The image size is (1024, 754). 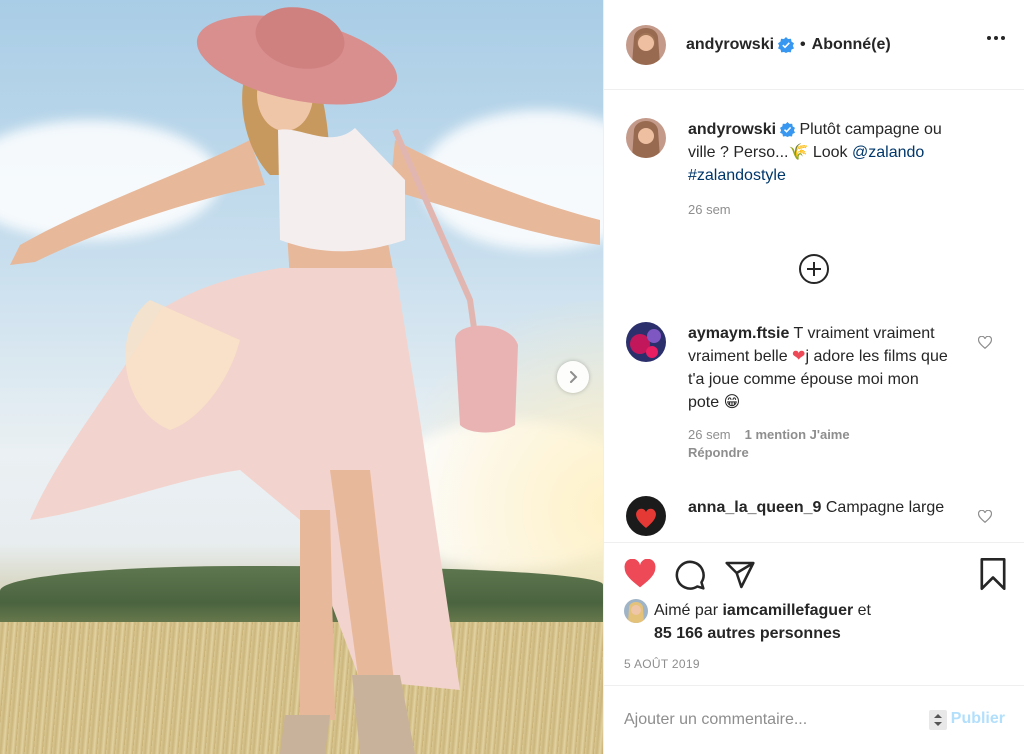 I want to click on plus-circle-icon, so click(x=814, y=269).